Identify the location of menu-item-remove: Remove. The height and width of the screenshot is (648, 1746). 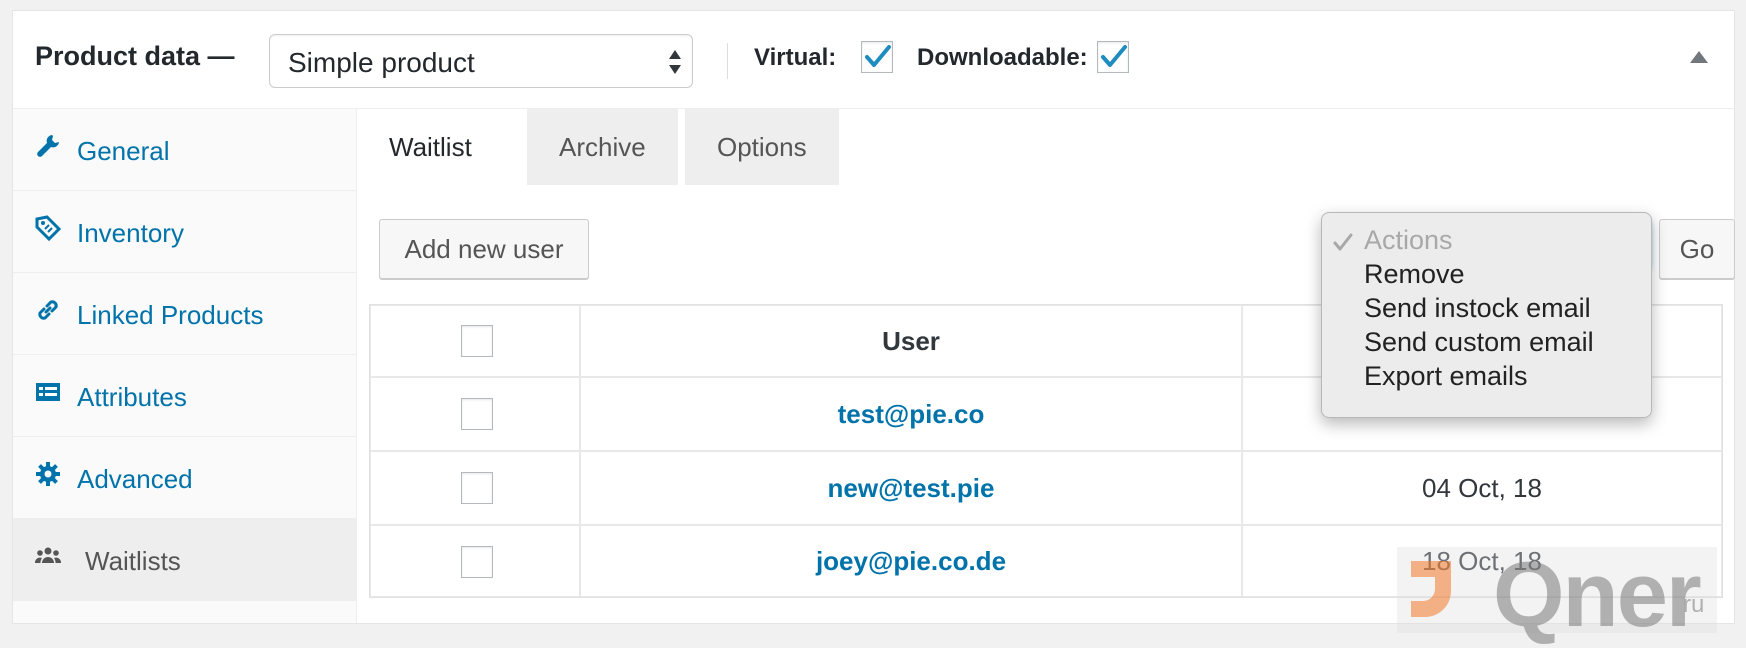
(1414, 274).